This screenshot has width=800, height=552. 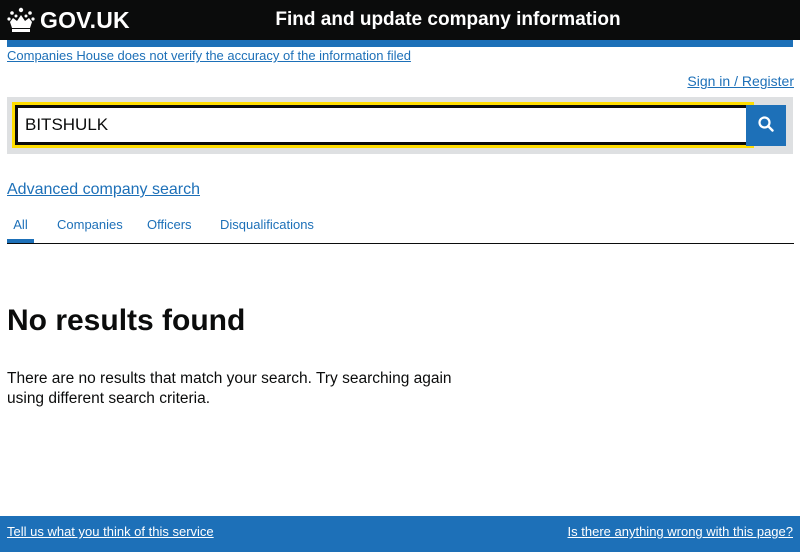 What do you see at coordinates (21, 20) in the screenshot?
I see `crown-icon` at bounding box center [21, 20].